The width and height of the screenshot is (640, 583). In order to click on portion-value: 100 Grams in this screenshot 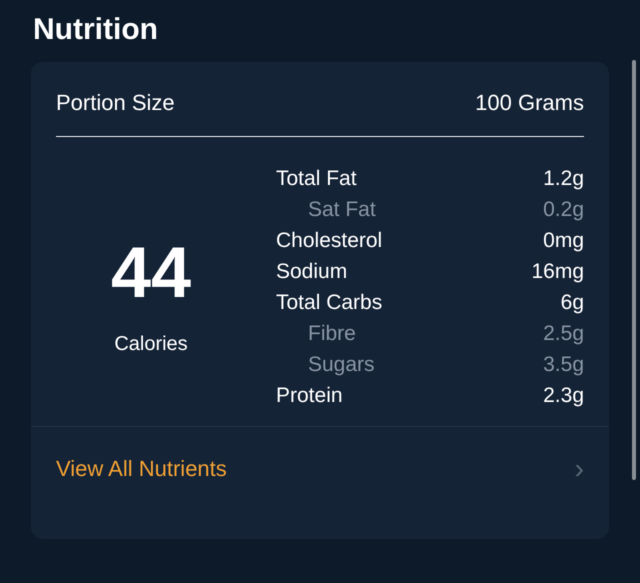, I will do `click(529, 103)`.